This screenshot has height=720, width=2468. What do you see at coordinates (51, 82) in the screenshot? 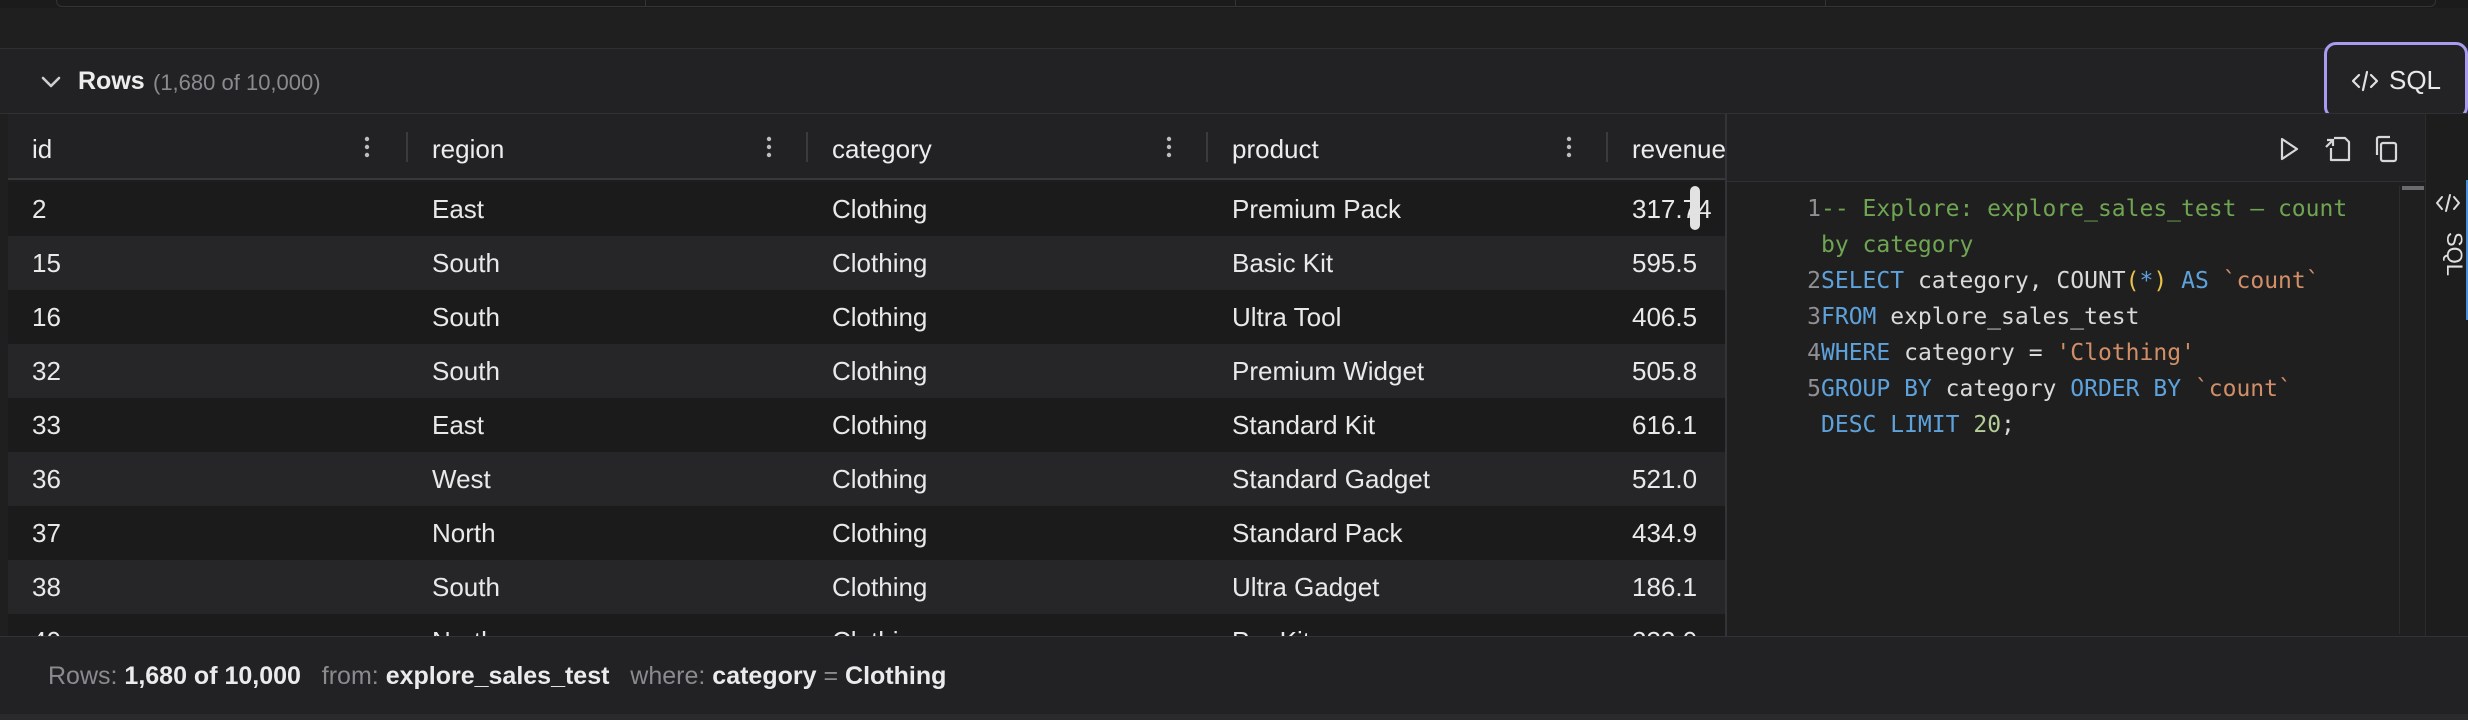
I see `chevron-down-icon` at bounding box center [51, 82].